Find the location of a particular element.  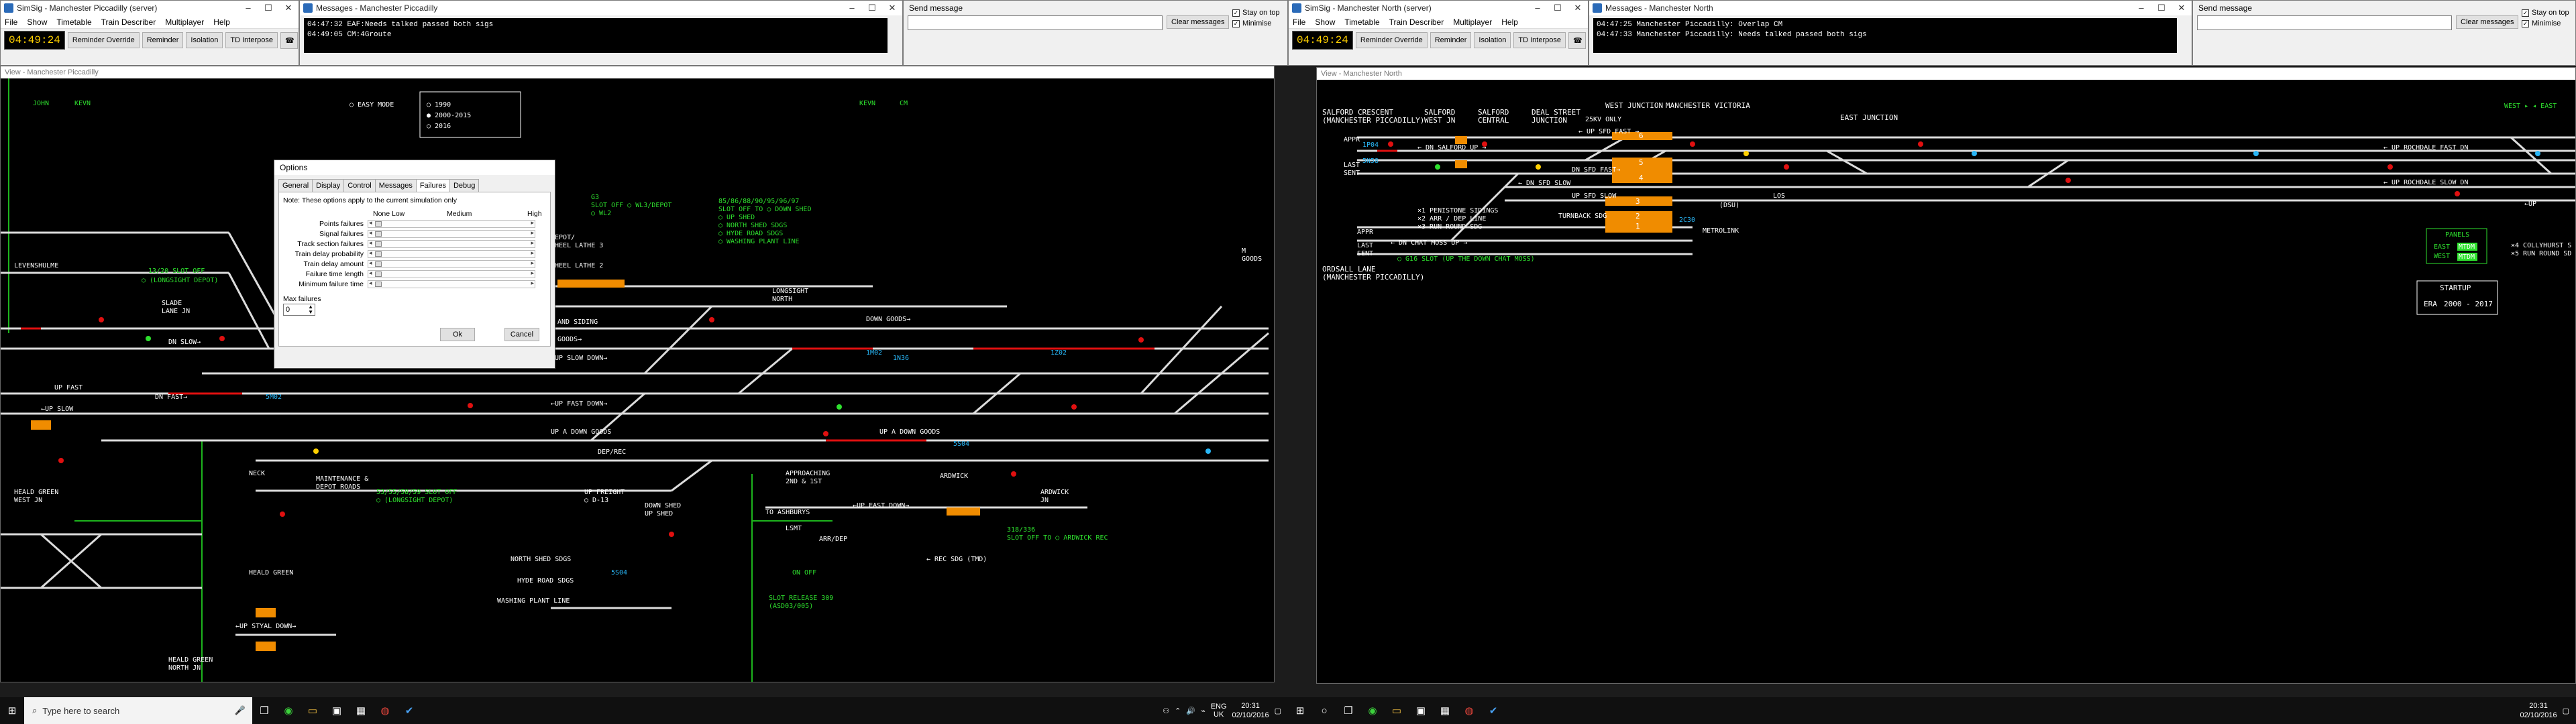

berth-5s04-2: 5S04 is located at coordinates (619, 573).